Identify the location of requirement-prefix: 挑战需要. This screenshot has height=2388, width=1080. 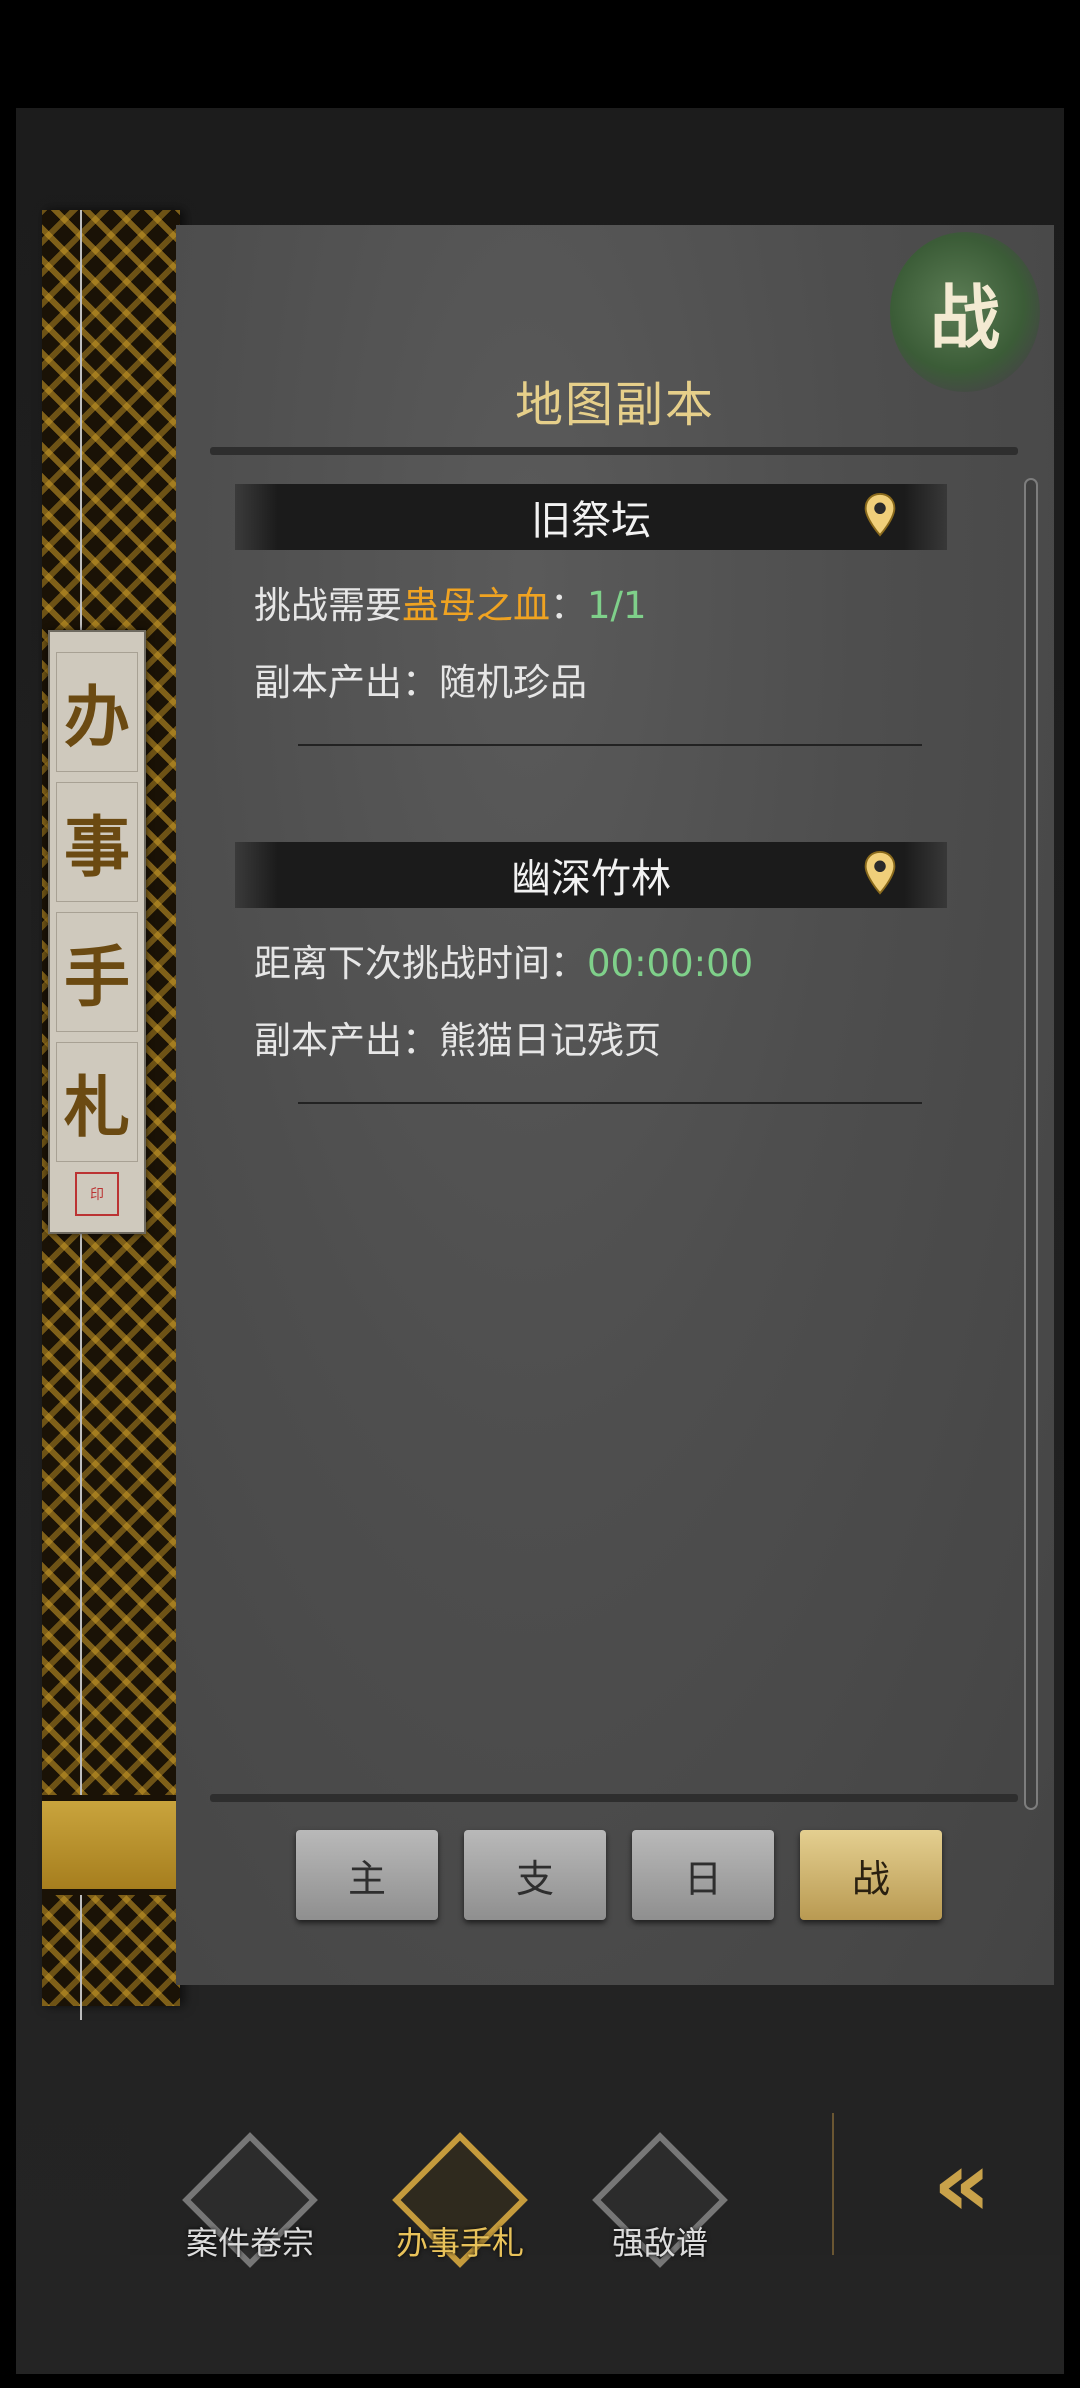
(328, 605).